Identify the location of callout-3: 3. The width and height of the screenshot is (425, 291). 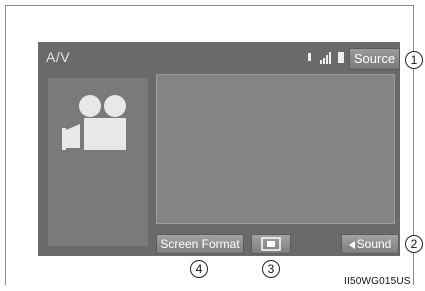
(271, 269).